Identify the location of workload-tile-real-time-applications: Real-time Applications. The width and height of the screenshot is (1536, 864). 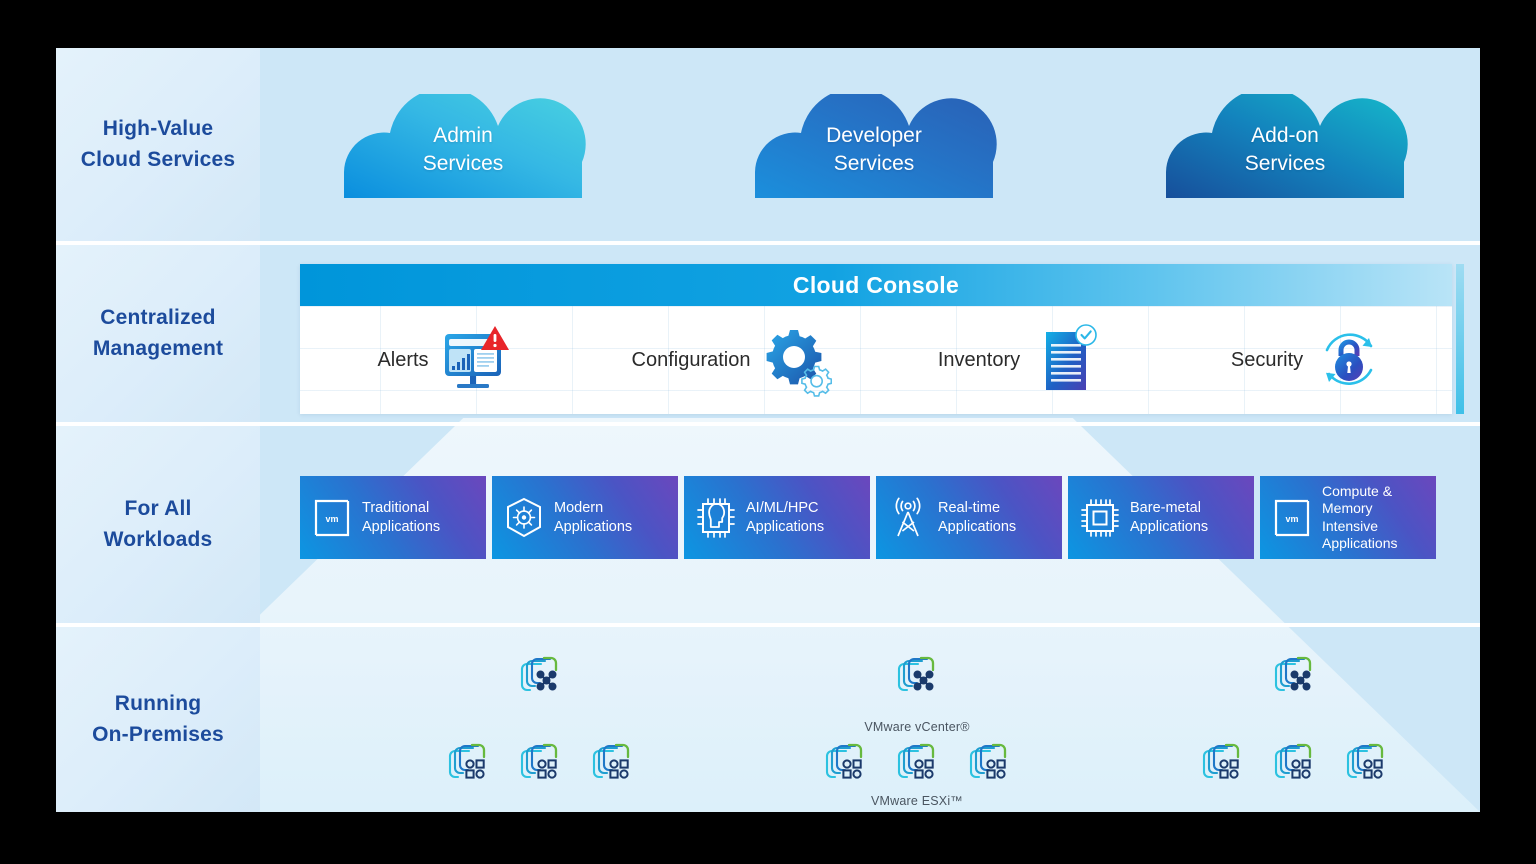
(969, 517).